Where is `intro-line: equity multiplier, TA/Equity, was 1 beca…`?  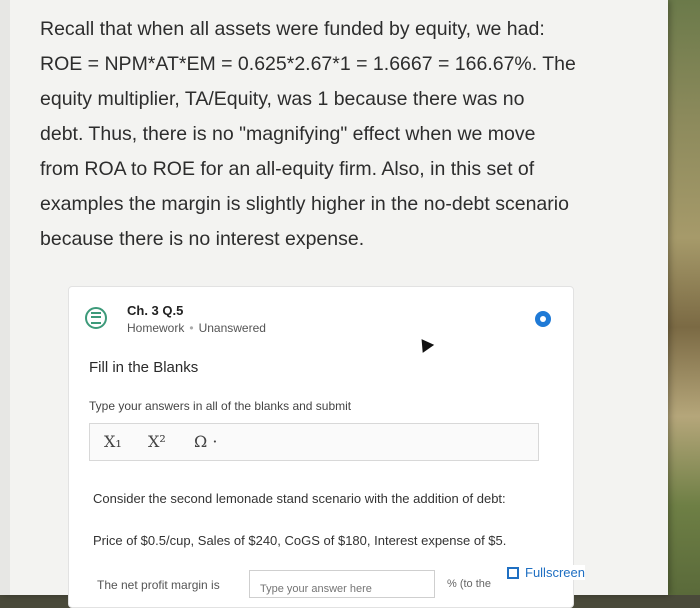
intro-line: equity multiplier, TA/Equity, was 1 beca… is located at coordinates (282, 99).